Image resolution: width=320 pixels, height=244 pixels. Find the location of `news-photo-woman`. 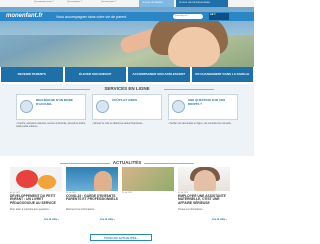

news-photo-woman is located at coordinates (205, 180).